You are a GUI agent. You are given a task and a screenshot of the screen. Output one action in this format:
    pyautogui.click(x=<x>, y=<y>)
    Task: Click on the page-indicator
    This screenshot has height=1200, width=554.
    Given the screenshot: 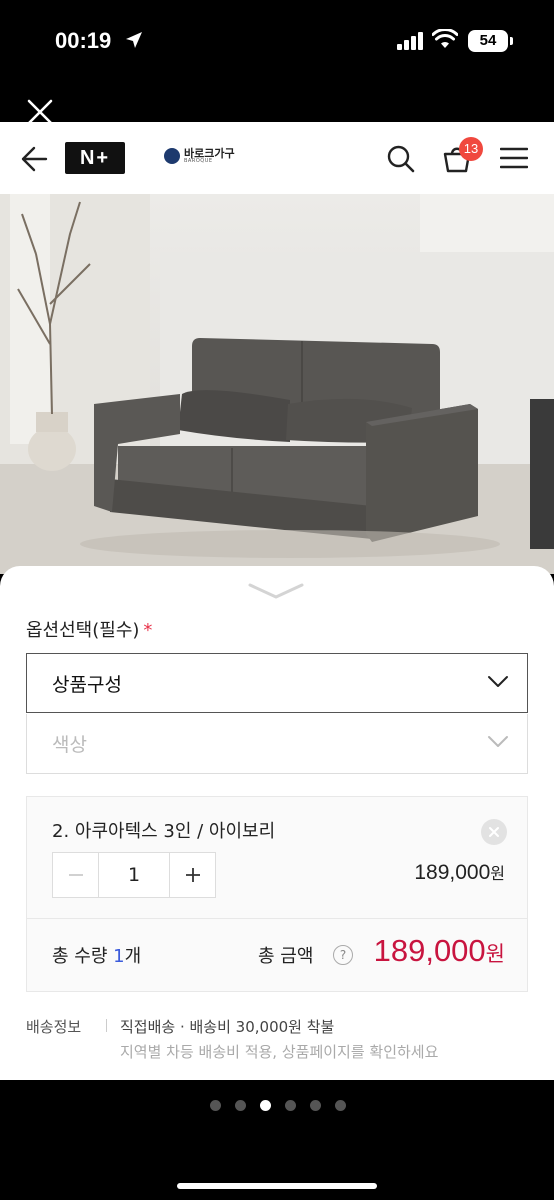 What is the action you would take?
    pyautogui.click(x=278, y=1105)
    